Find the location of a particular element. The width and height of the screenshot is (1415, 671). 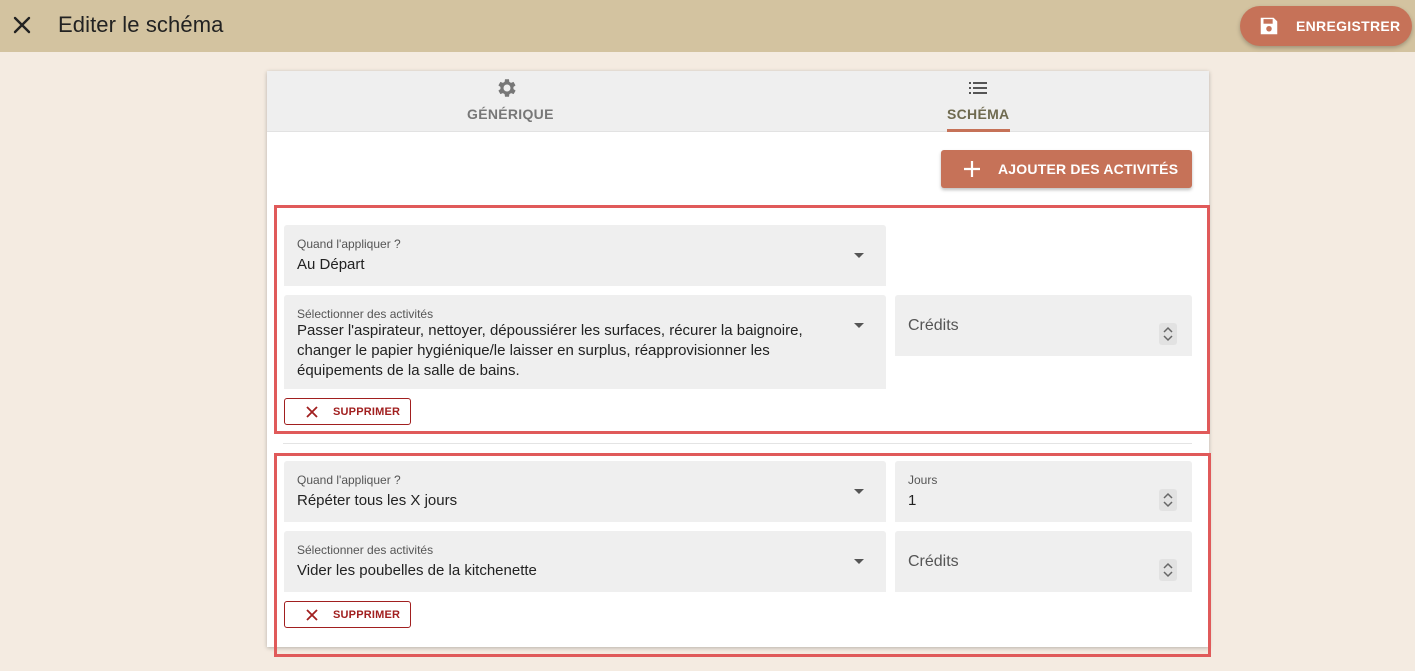

rule-1-credits-placeholder: Crédits is located at coordinates (933, 325).